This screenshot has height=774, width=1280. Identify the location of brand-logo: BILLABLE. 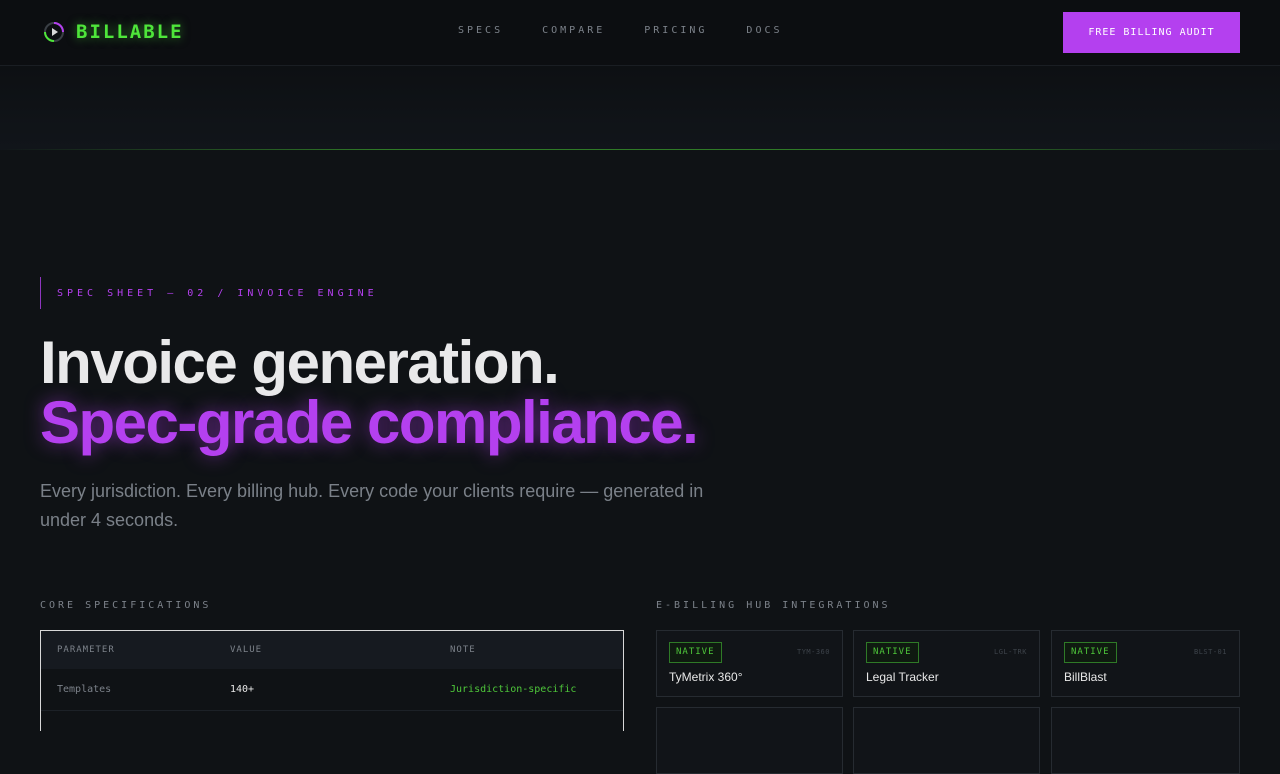
(113, 32).